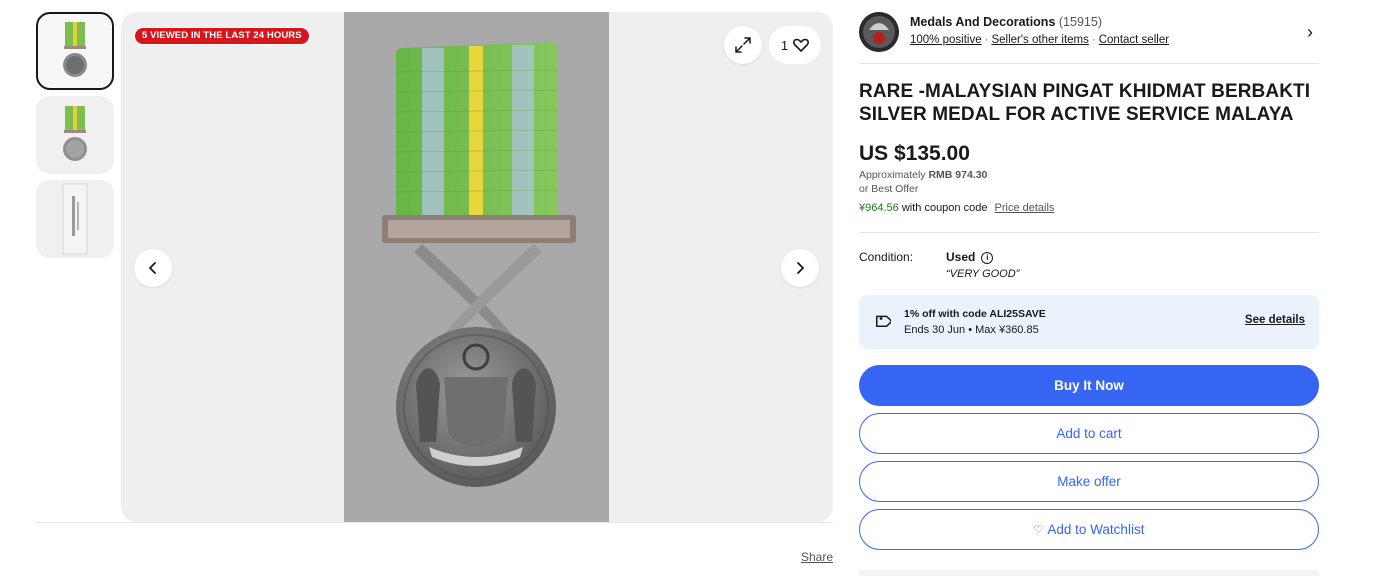 This screenshot has height=576, width=1400. I want to click on medal-back-thumbnail, so click(75, 133).